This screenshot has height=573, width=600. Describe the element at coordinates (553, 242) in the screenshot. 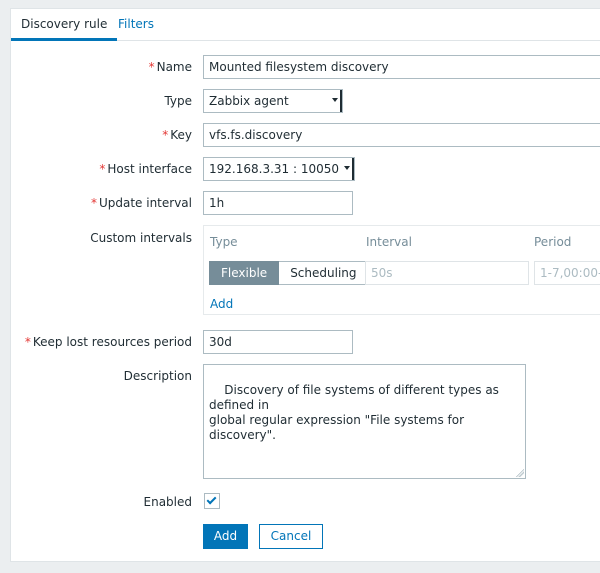

I see `column-header-period: Period` at that location.